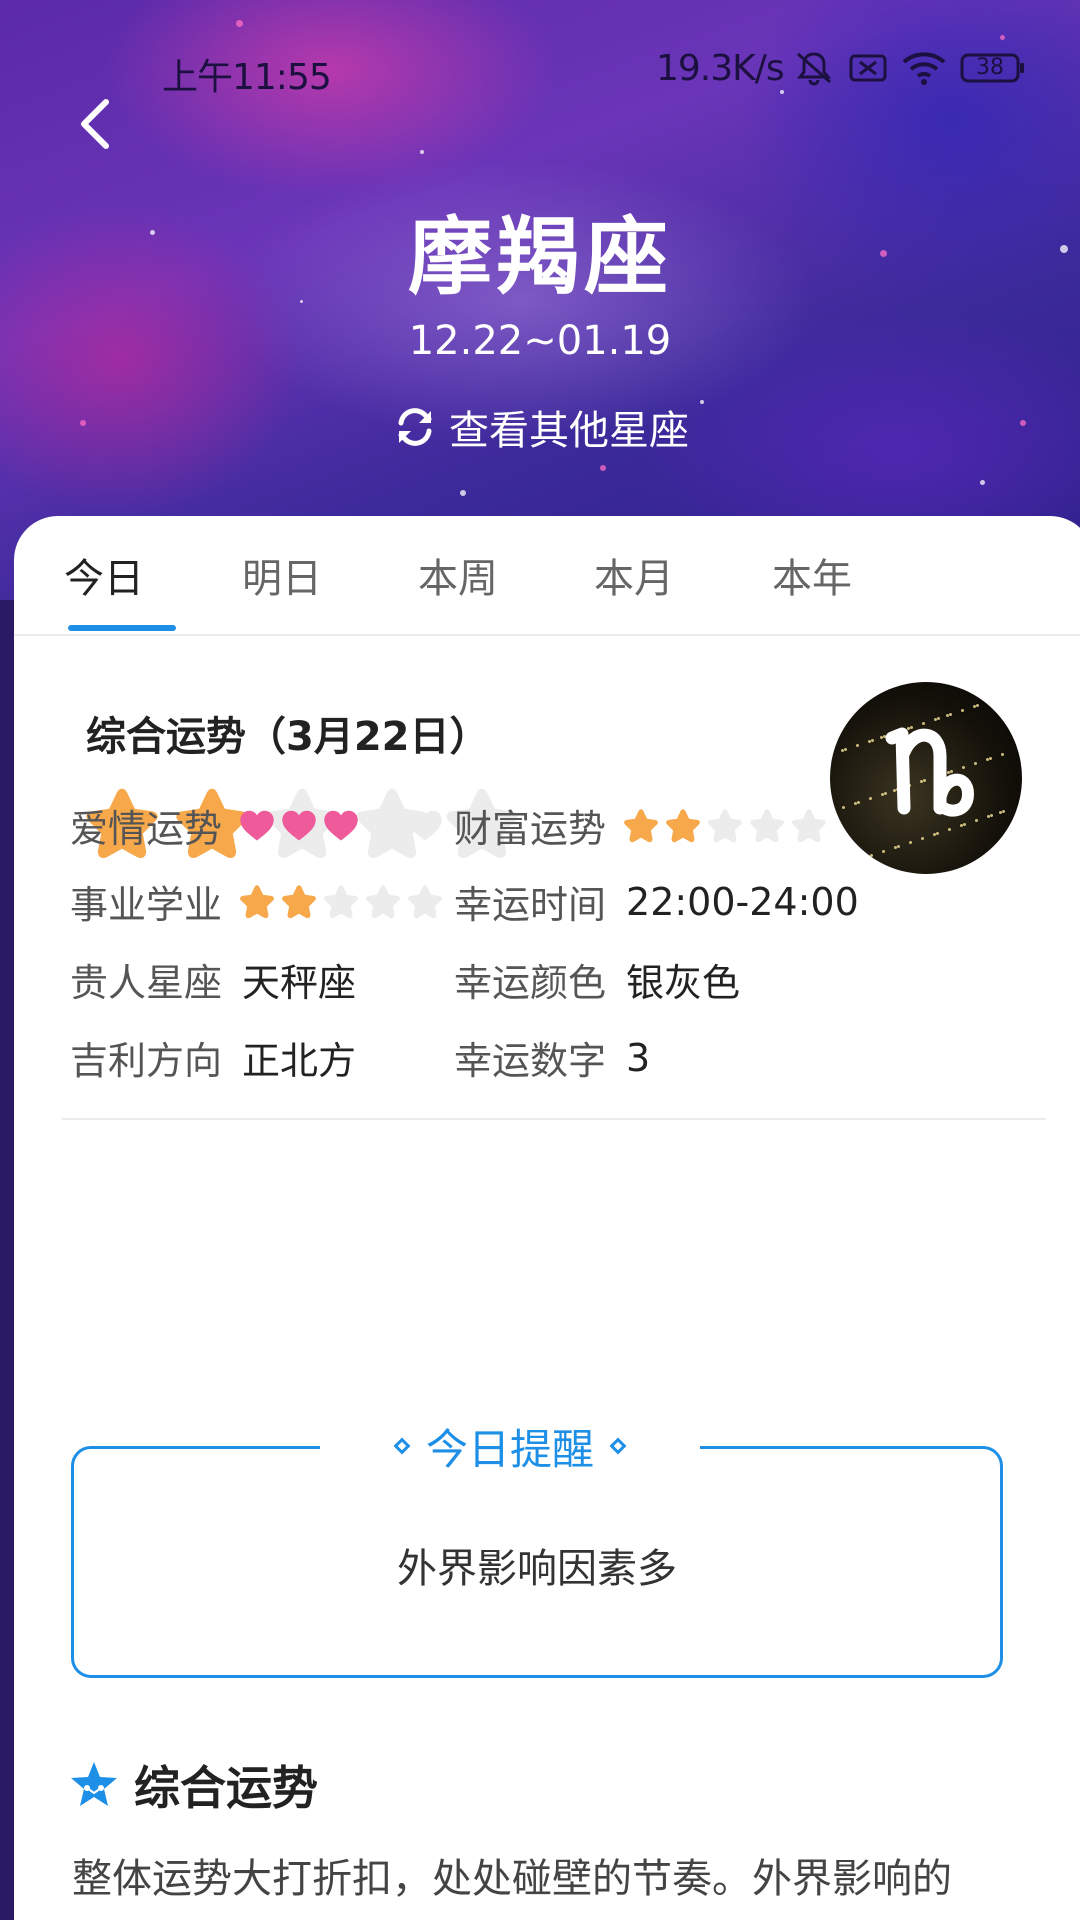 The width and height of the screenshot is (1080, 1920). Describe the element at coordinates (683, 983) in the screenshot. I see `lucky-color-value: 银灰色` at that location.